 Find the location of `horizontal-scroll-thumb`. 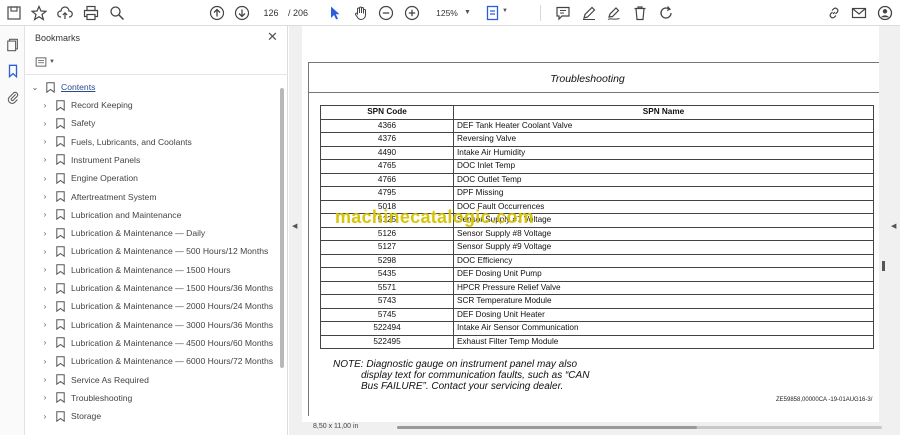

horizontal-scroll-thumb is located at coordinates (547, 427).